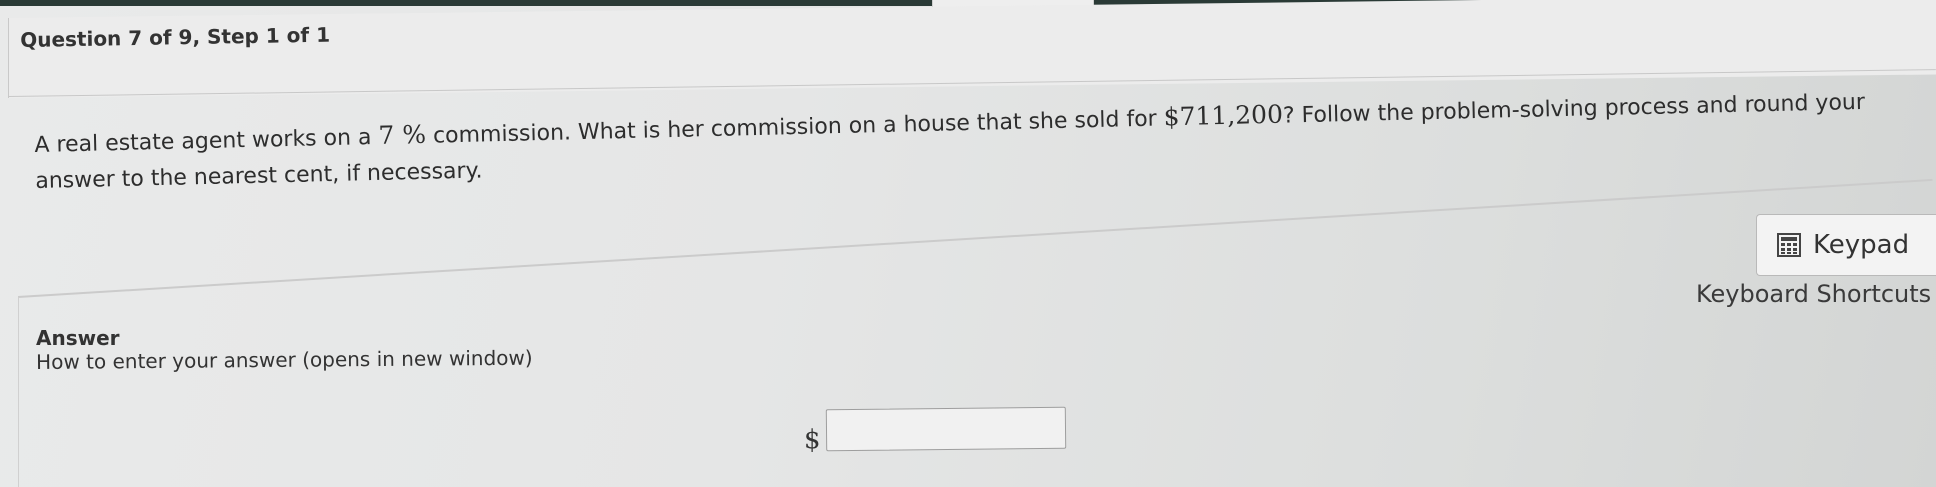 This screenshot has height=487, width=1936. What do you see at coordinates (18, 392) in the screenshot?
I see `answer-panel-border` at bounding box center [18, 392].